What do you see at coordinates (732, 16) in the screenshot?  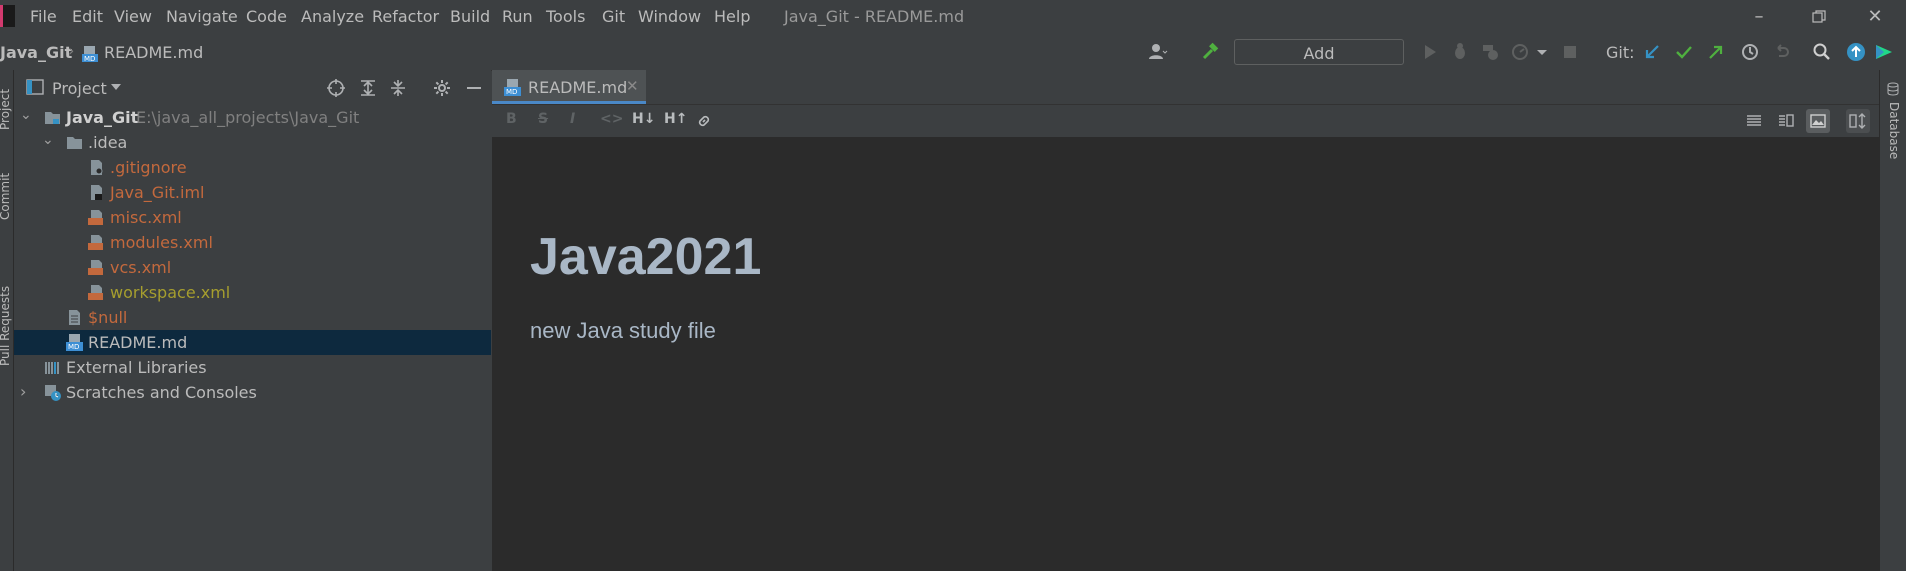 I see `menu-help: Help` at bounding box center [732, 16].